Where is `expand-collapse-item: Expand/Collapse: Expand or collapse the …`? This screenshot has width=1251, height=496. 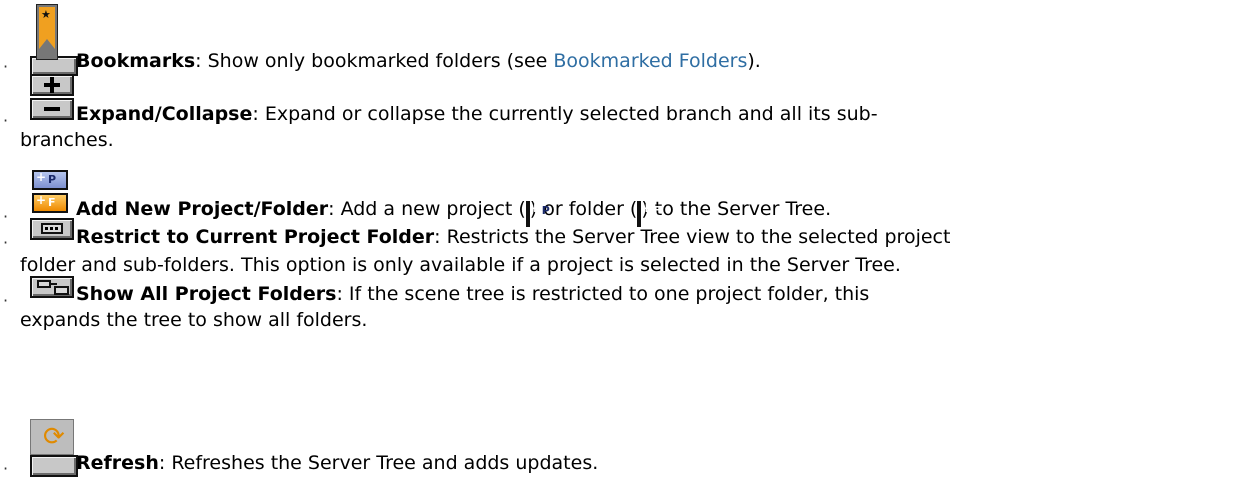 expand-collapse-item: Expand/Collapse: Expand or collapse the … is located at coordinates (477, 114).